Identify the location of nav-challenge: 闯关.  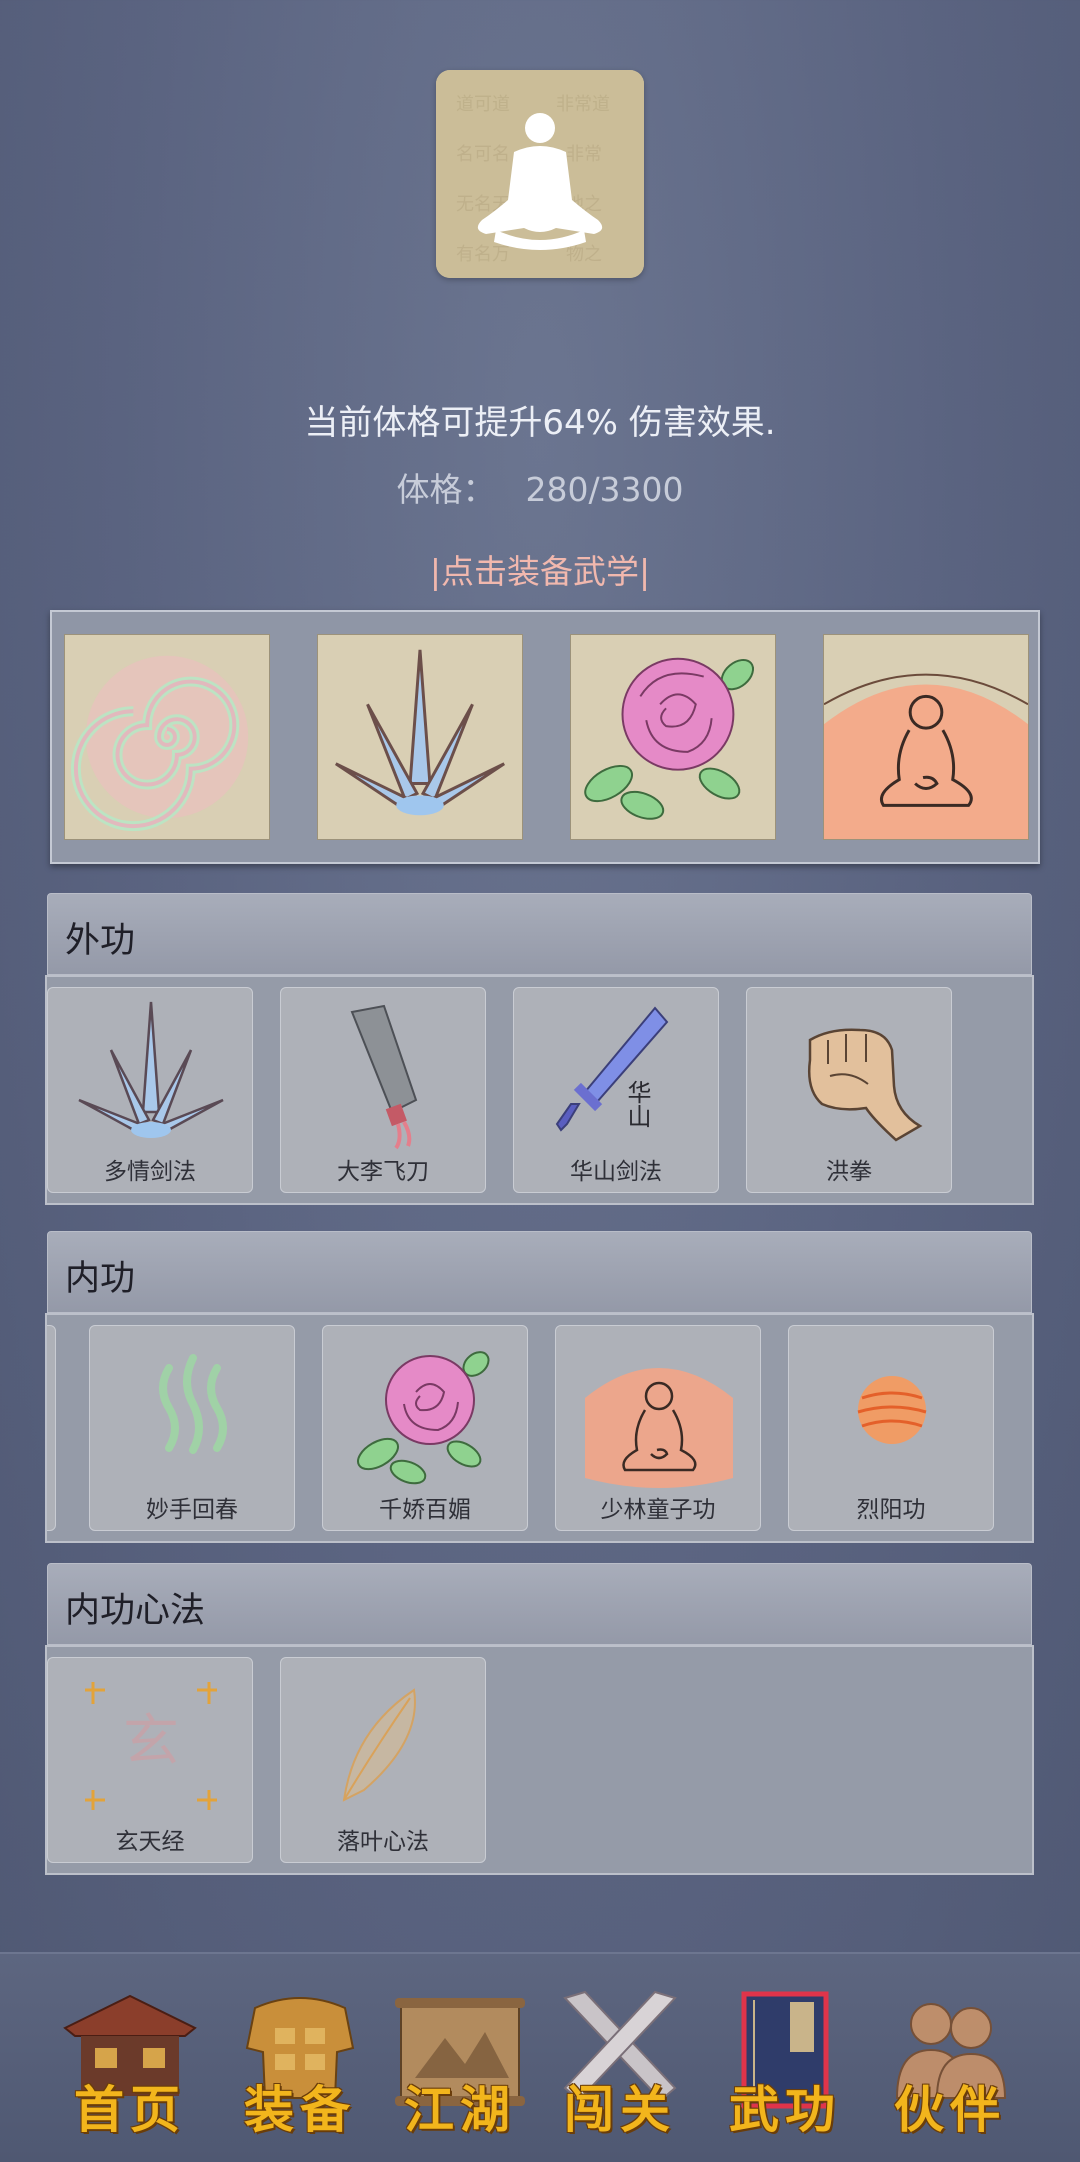
(620, 2063).